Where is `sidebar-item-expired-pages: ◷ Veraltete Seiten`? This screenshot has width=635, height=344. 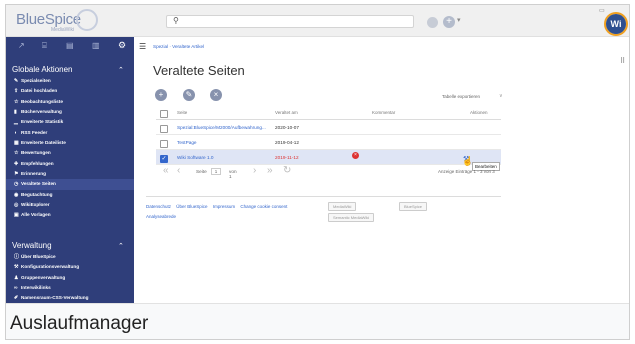
sidebar-item-expired-pages: ◷ Veraltete Seiten is located at coordinates (70, 184).